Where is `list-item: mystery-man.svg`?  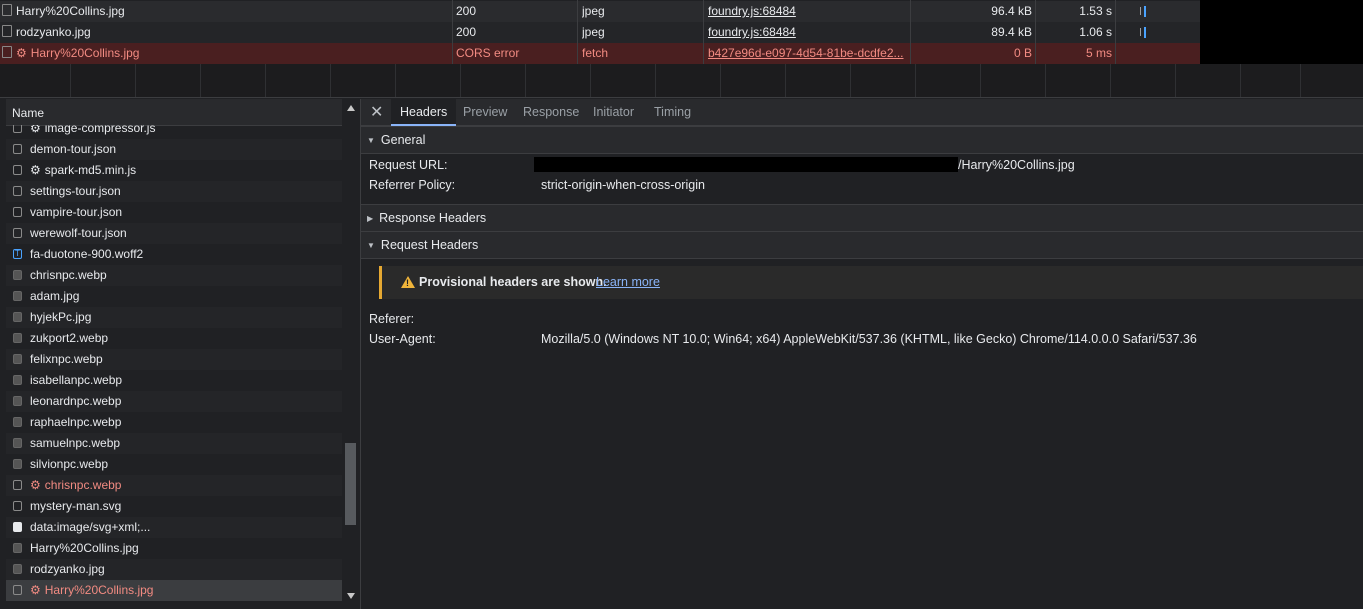
list-item: mystery-man.svg is located at coordinates (174, 506).